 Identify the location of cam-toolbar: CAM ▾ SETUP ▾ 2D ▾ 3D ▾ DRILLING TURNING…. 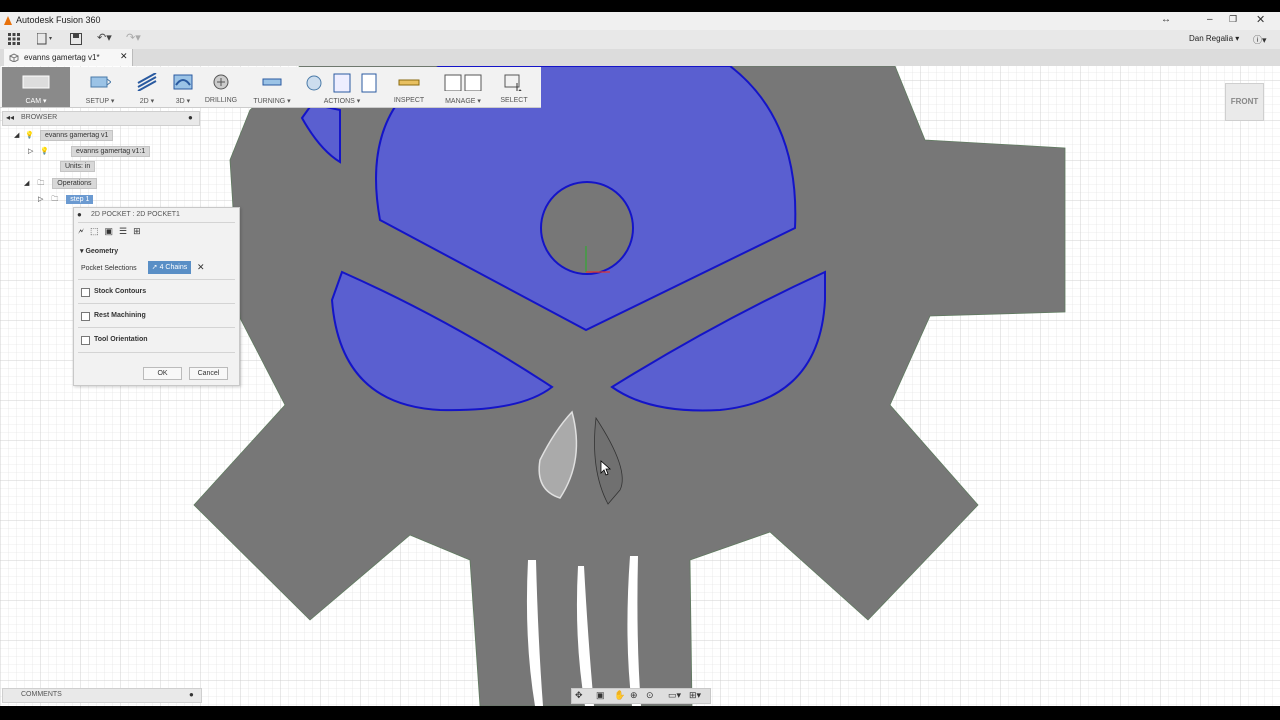
(270, 87).